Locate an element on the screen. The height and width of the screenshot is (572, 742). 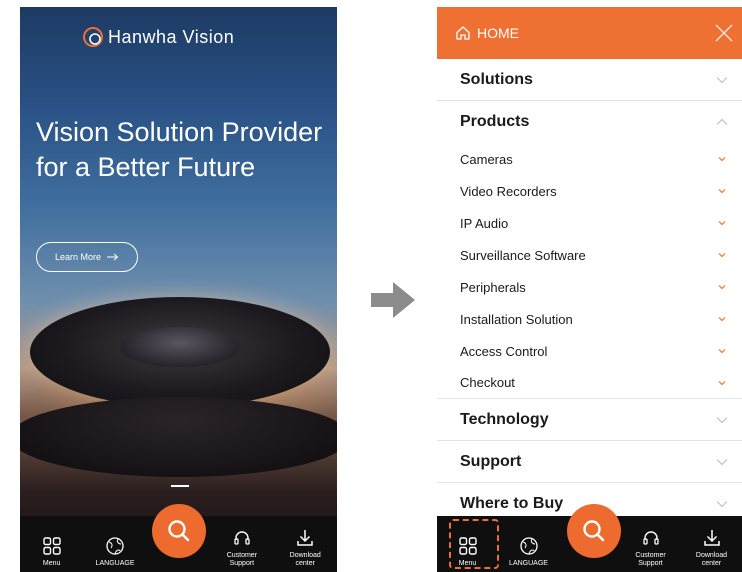
menu-item-label: Products is located at coordinates (495, 121).